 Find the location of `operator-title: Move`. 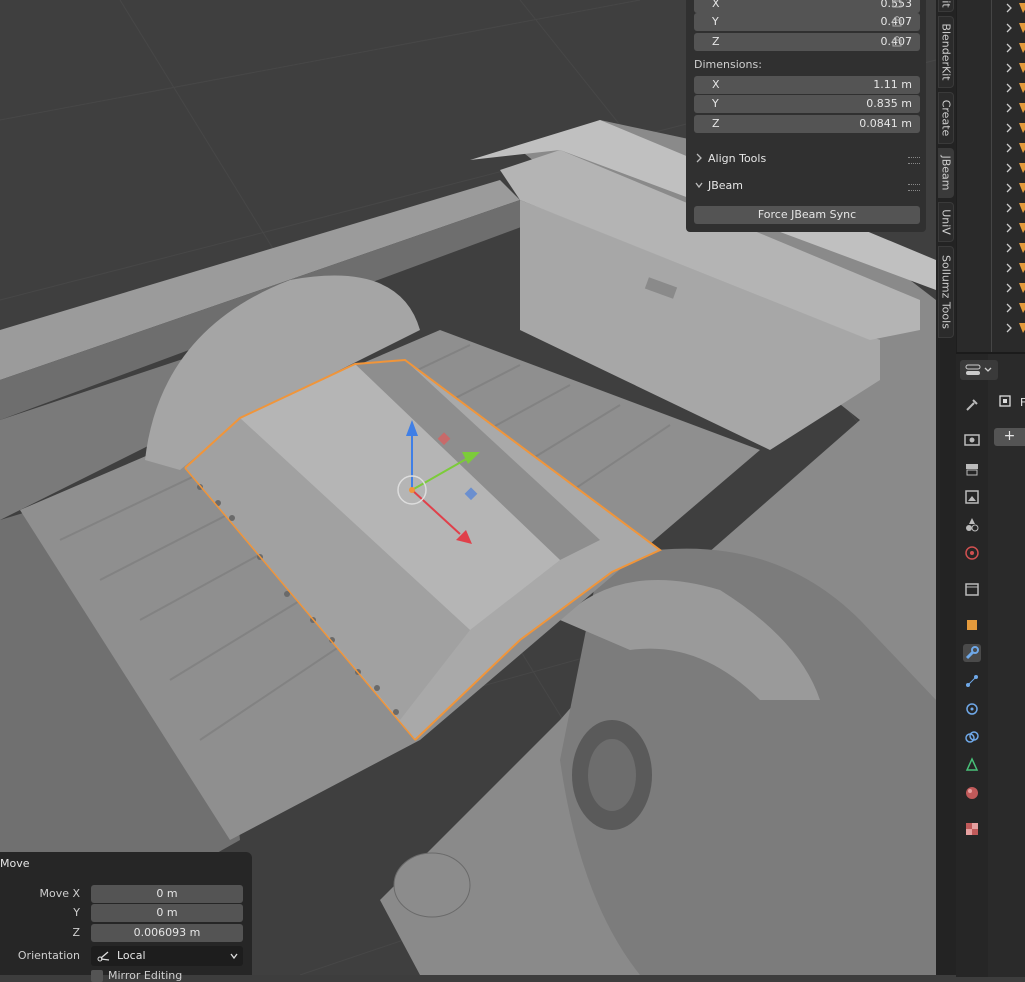

operator-title: Move is located at coordinates (15, 863).